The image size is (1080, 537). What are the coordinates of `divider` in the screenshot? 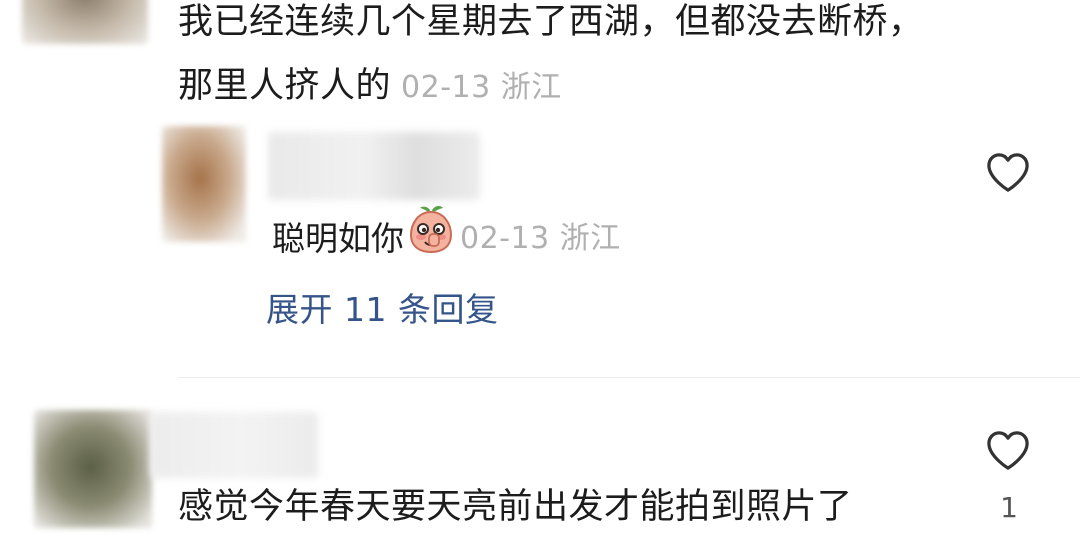 It's located at (629, 377).